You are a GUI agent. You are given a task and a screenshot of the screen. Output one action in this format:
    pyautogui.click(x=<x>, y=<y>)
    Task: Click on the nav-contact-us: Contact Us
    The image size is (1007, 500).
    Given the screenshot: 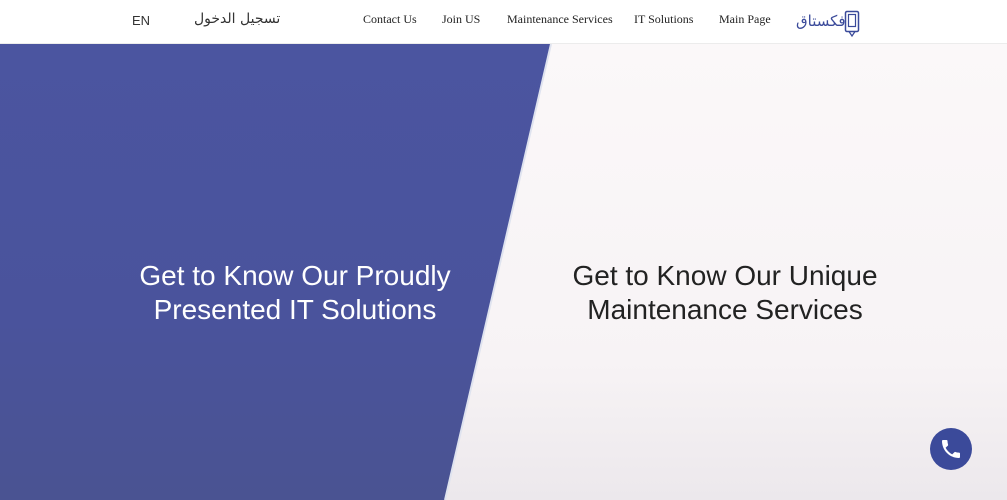 What is the action you would take?
    pyautogui.click(x=390, y=19)
    